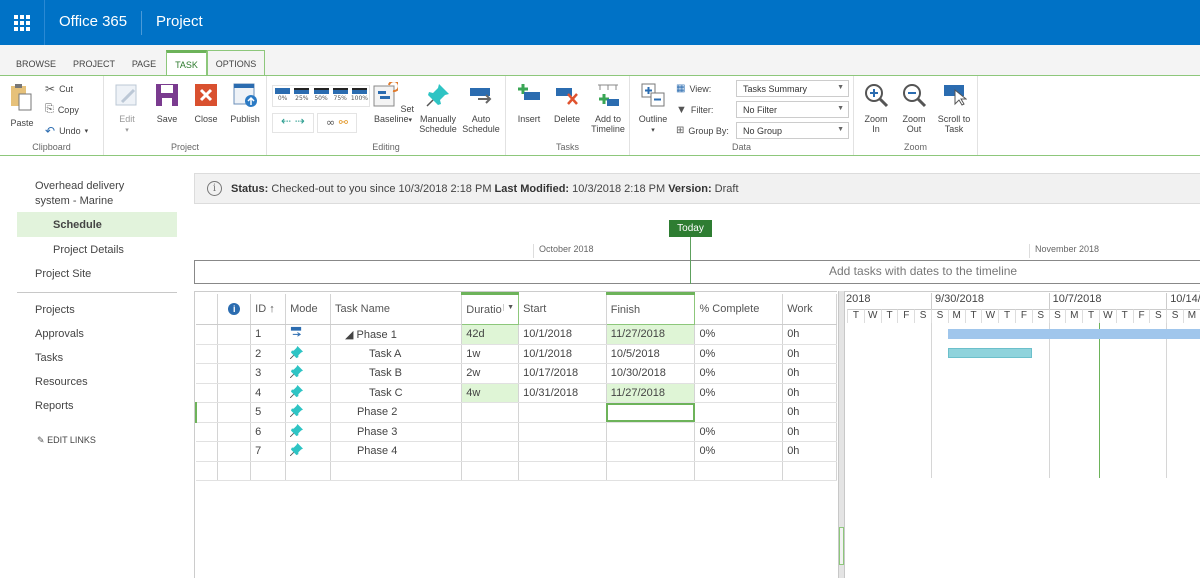 The width and height of the screenshot is (1200, 578). I want to click on sidebar-item-projects: Projects, so click(55, 310).